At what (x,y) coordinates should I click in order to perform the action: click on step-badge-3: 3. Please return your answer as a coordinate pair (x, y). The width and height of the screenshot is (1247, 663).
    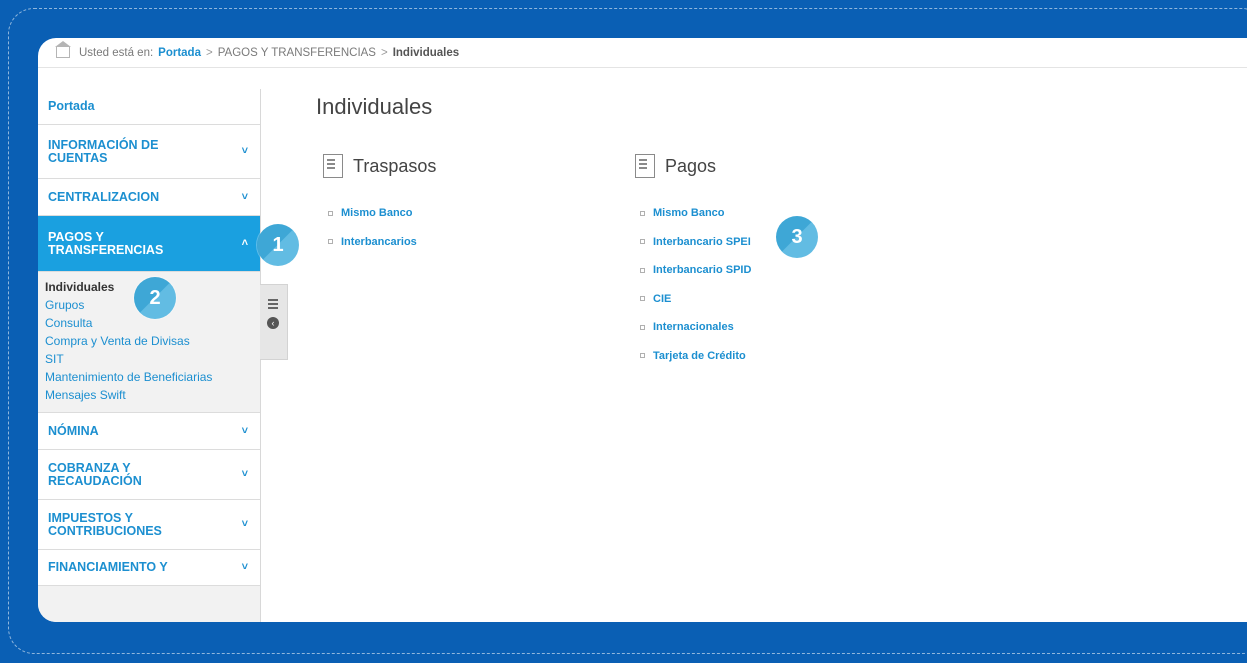
    Looking at the image, I should click on (797, 237).